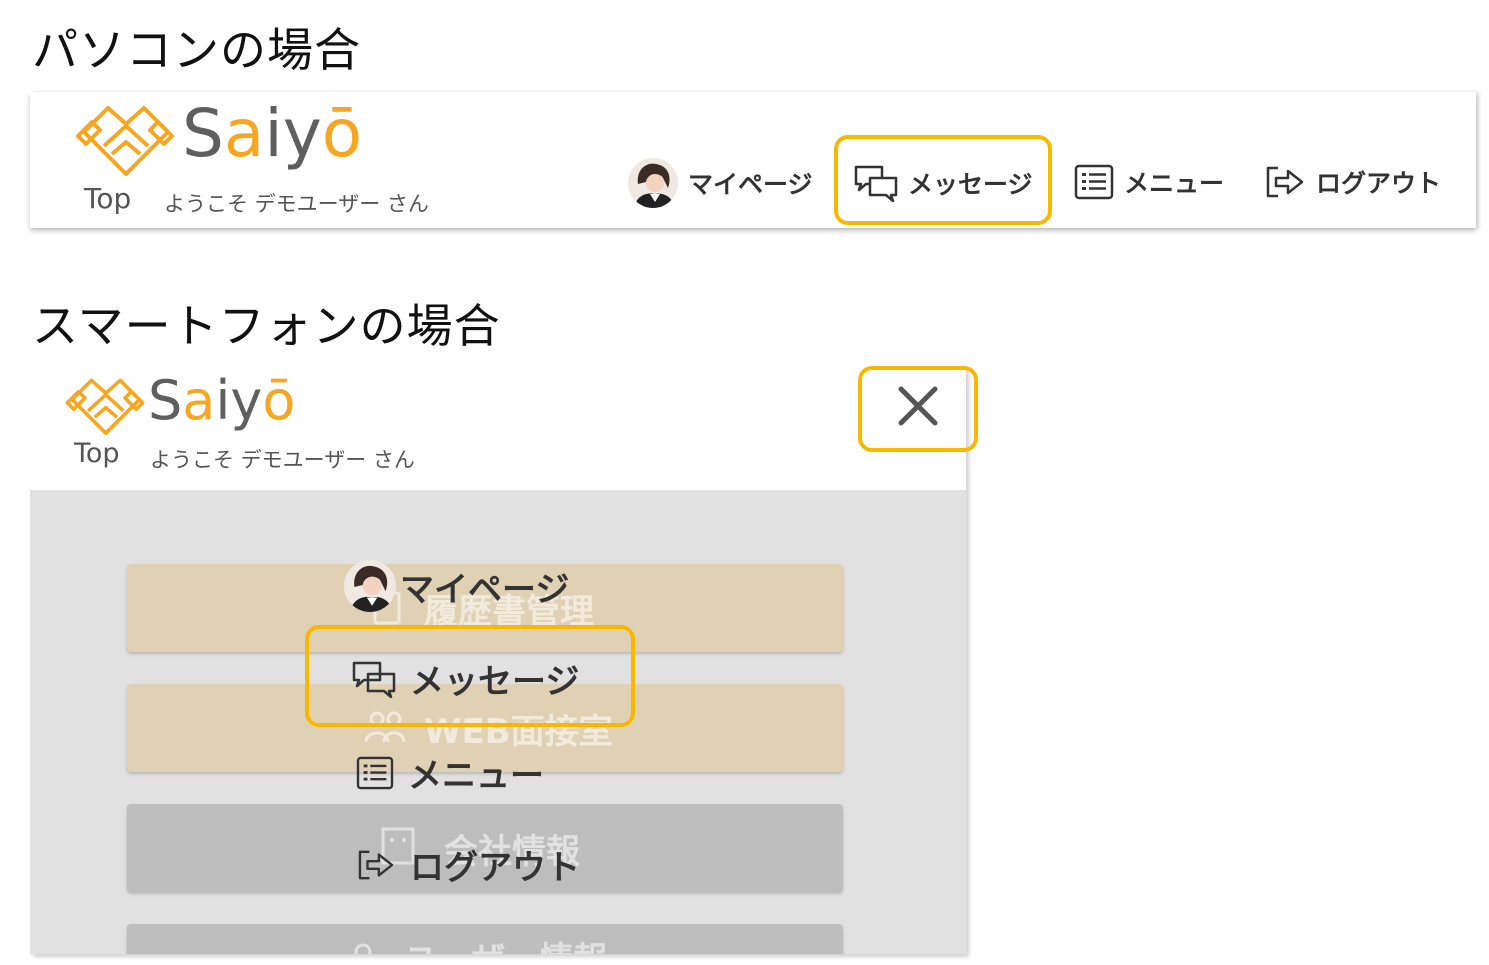  I want to click on section-title-pc: パソコンの場合, so click(196, 50).